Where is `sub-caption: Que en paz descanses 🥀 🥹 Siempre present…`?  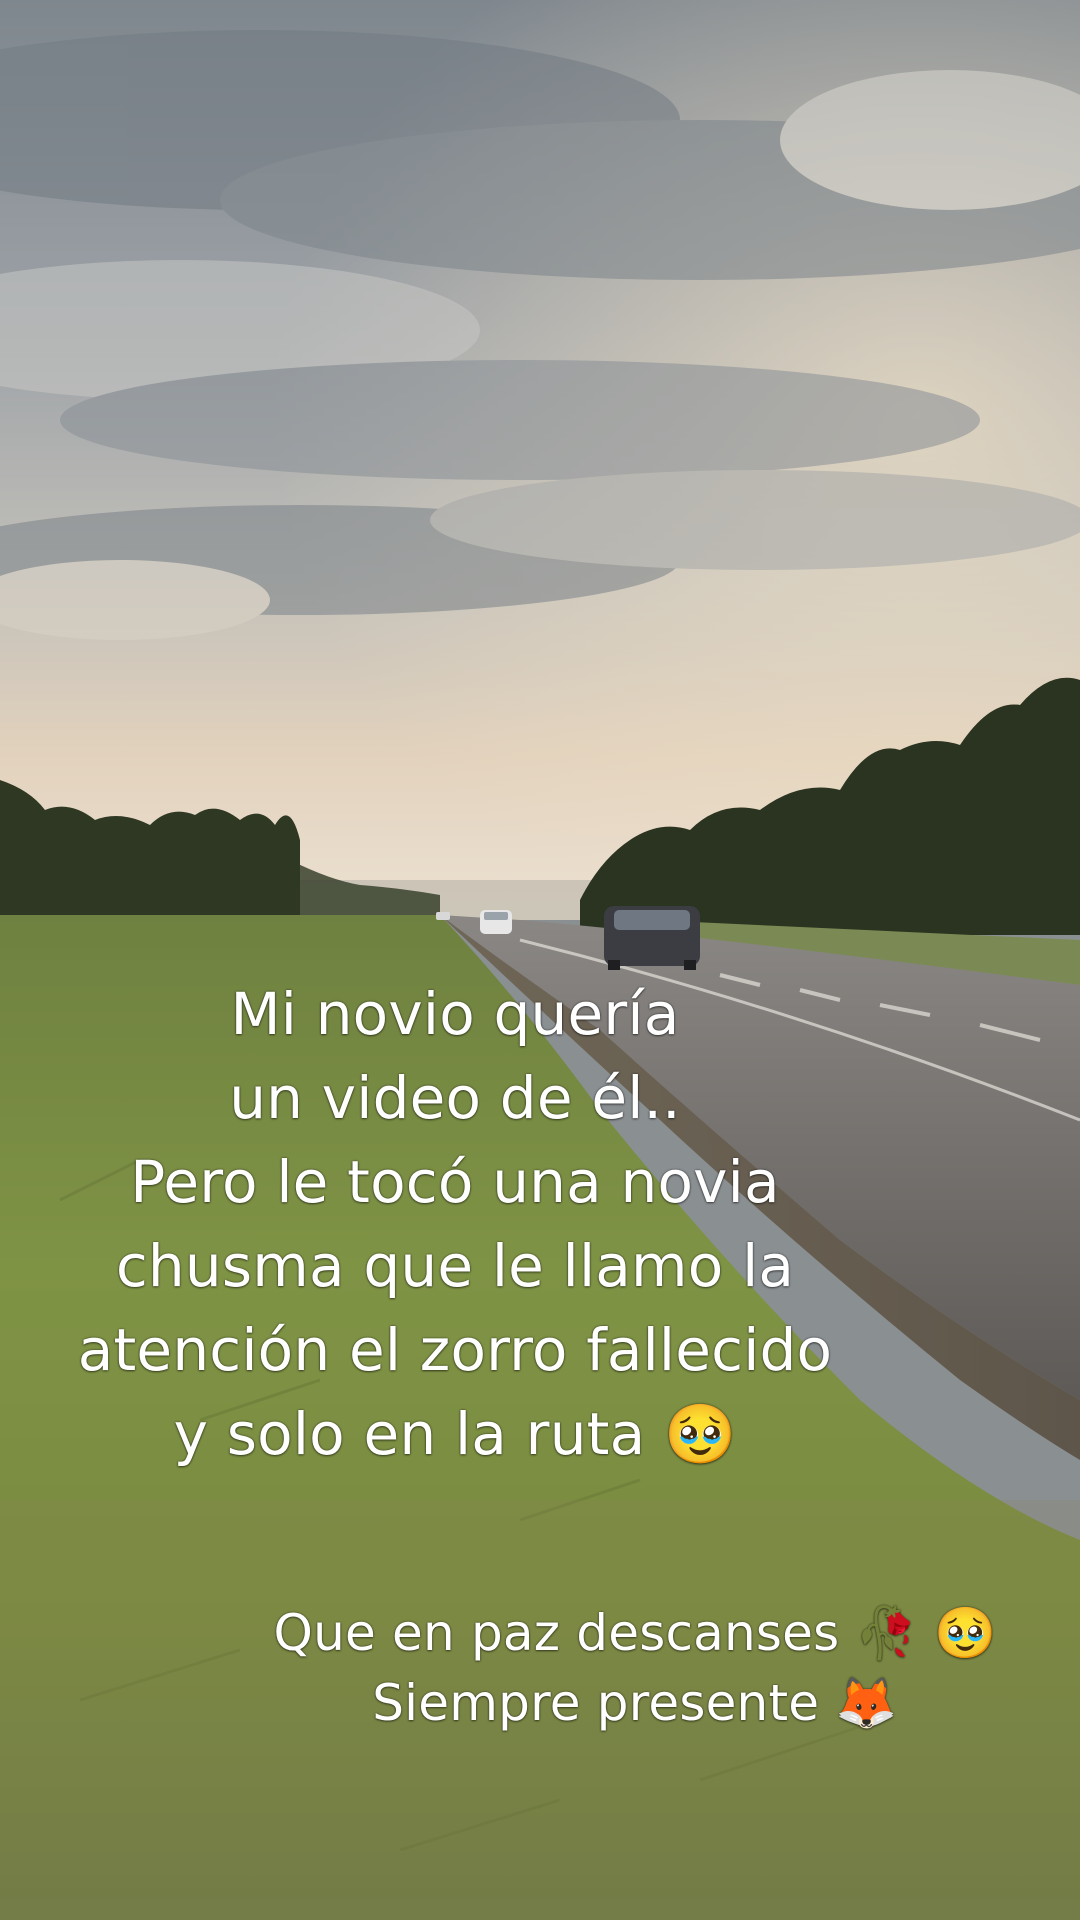 sub-caption: Que en paz descanses 🥀 🥹 Siempre present… is located at coordinates (635, 1668).